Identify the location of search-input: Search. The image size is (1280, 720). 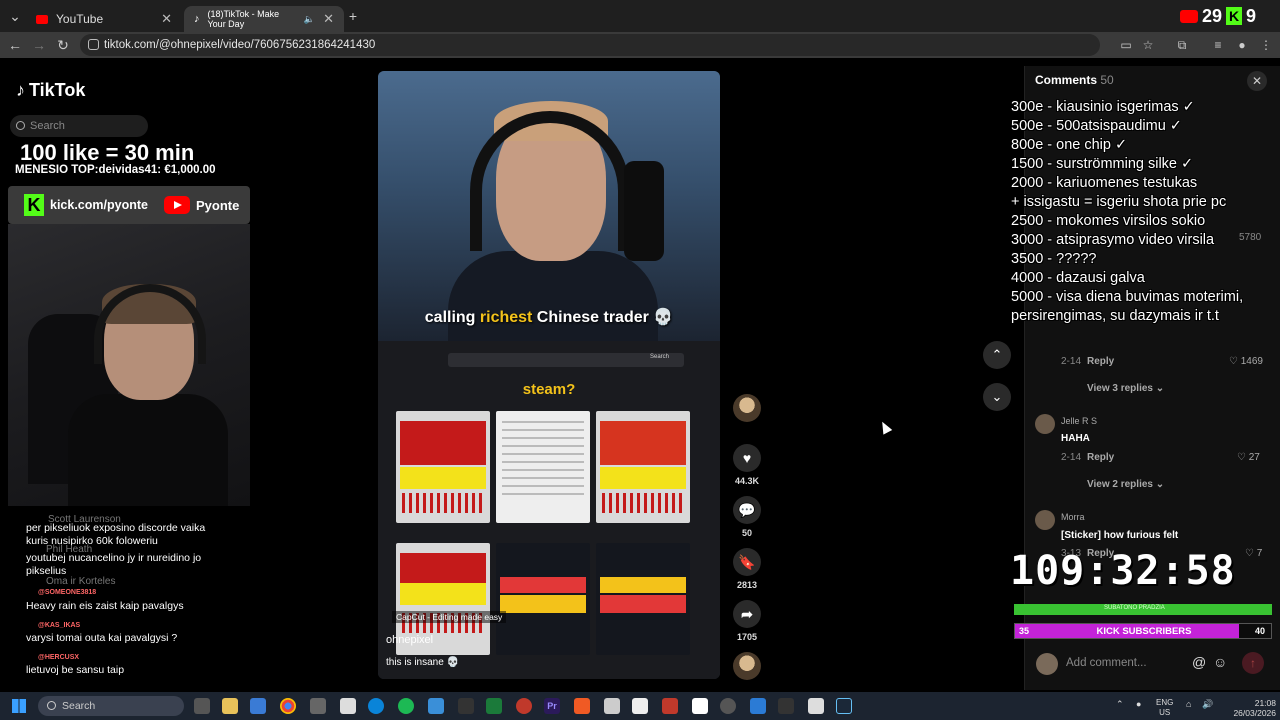
(79, 126).